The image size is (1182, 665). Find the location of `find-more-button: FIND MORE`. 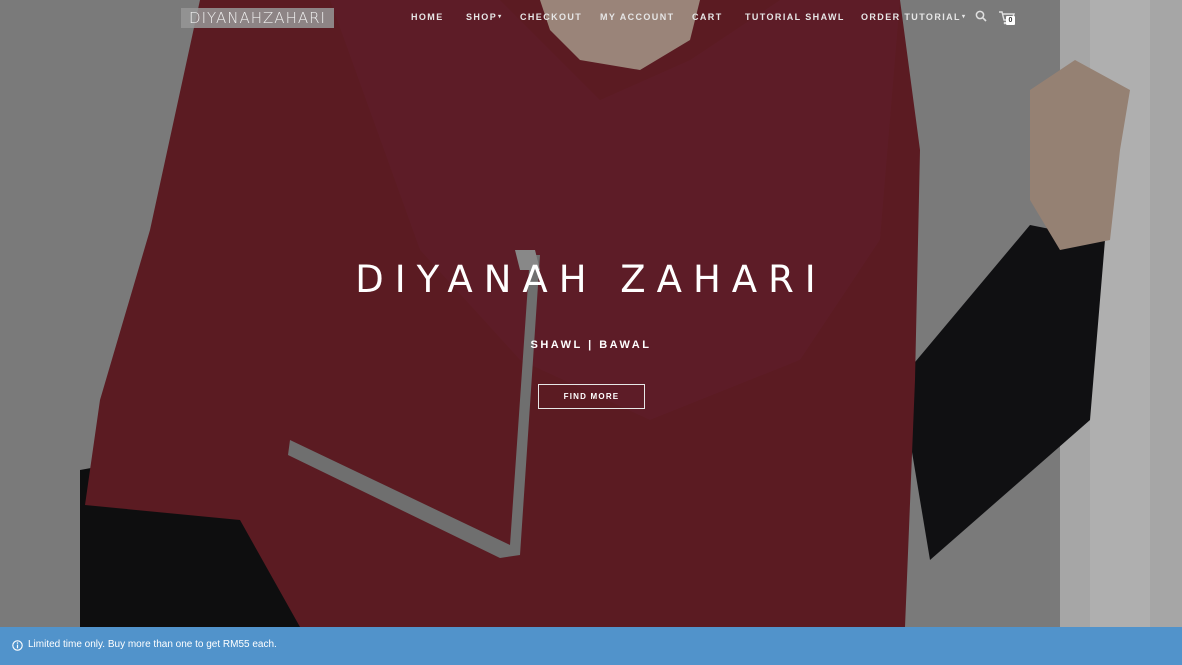

find-more-button: FIND MORE is located at coordinates (591, 396).